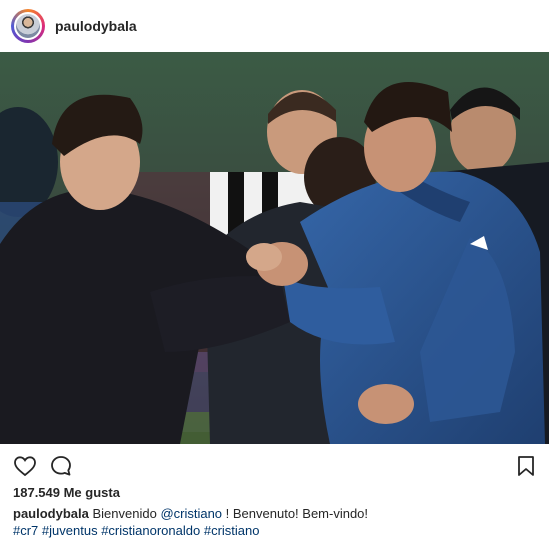 This screenshot has width=549, height=547. Describe the element at coordinates (25, 466) in the screenshot. I see `heart-outline-icon` at that location.